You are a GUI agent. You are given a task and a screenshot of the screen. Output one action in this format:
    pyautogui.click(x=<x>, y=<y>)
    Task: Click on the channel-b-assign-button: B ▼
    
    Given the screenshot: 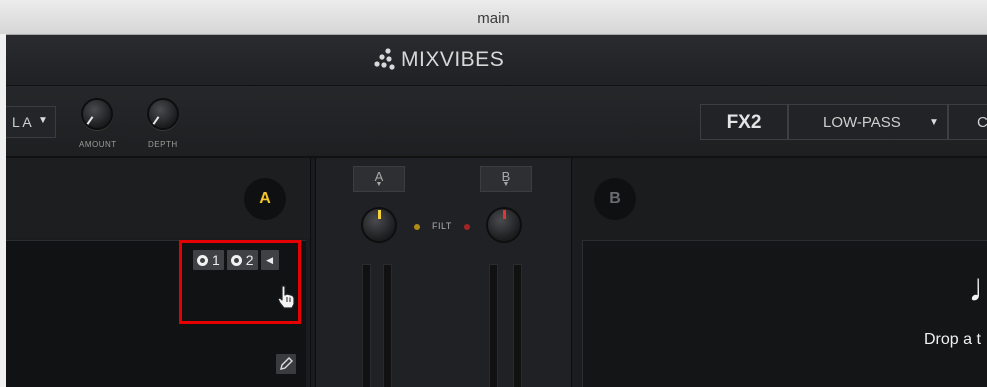 What is the action you would take?
    pyautogui.click(x=506, y=179)
    